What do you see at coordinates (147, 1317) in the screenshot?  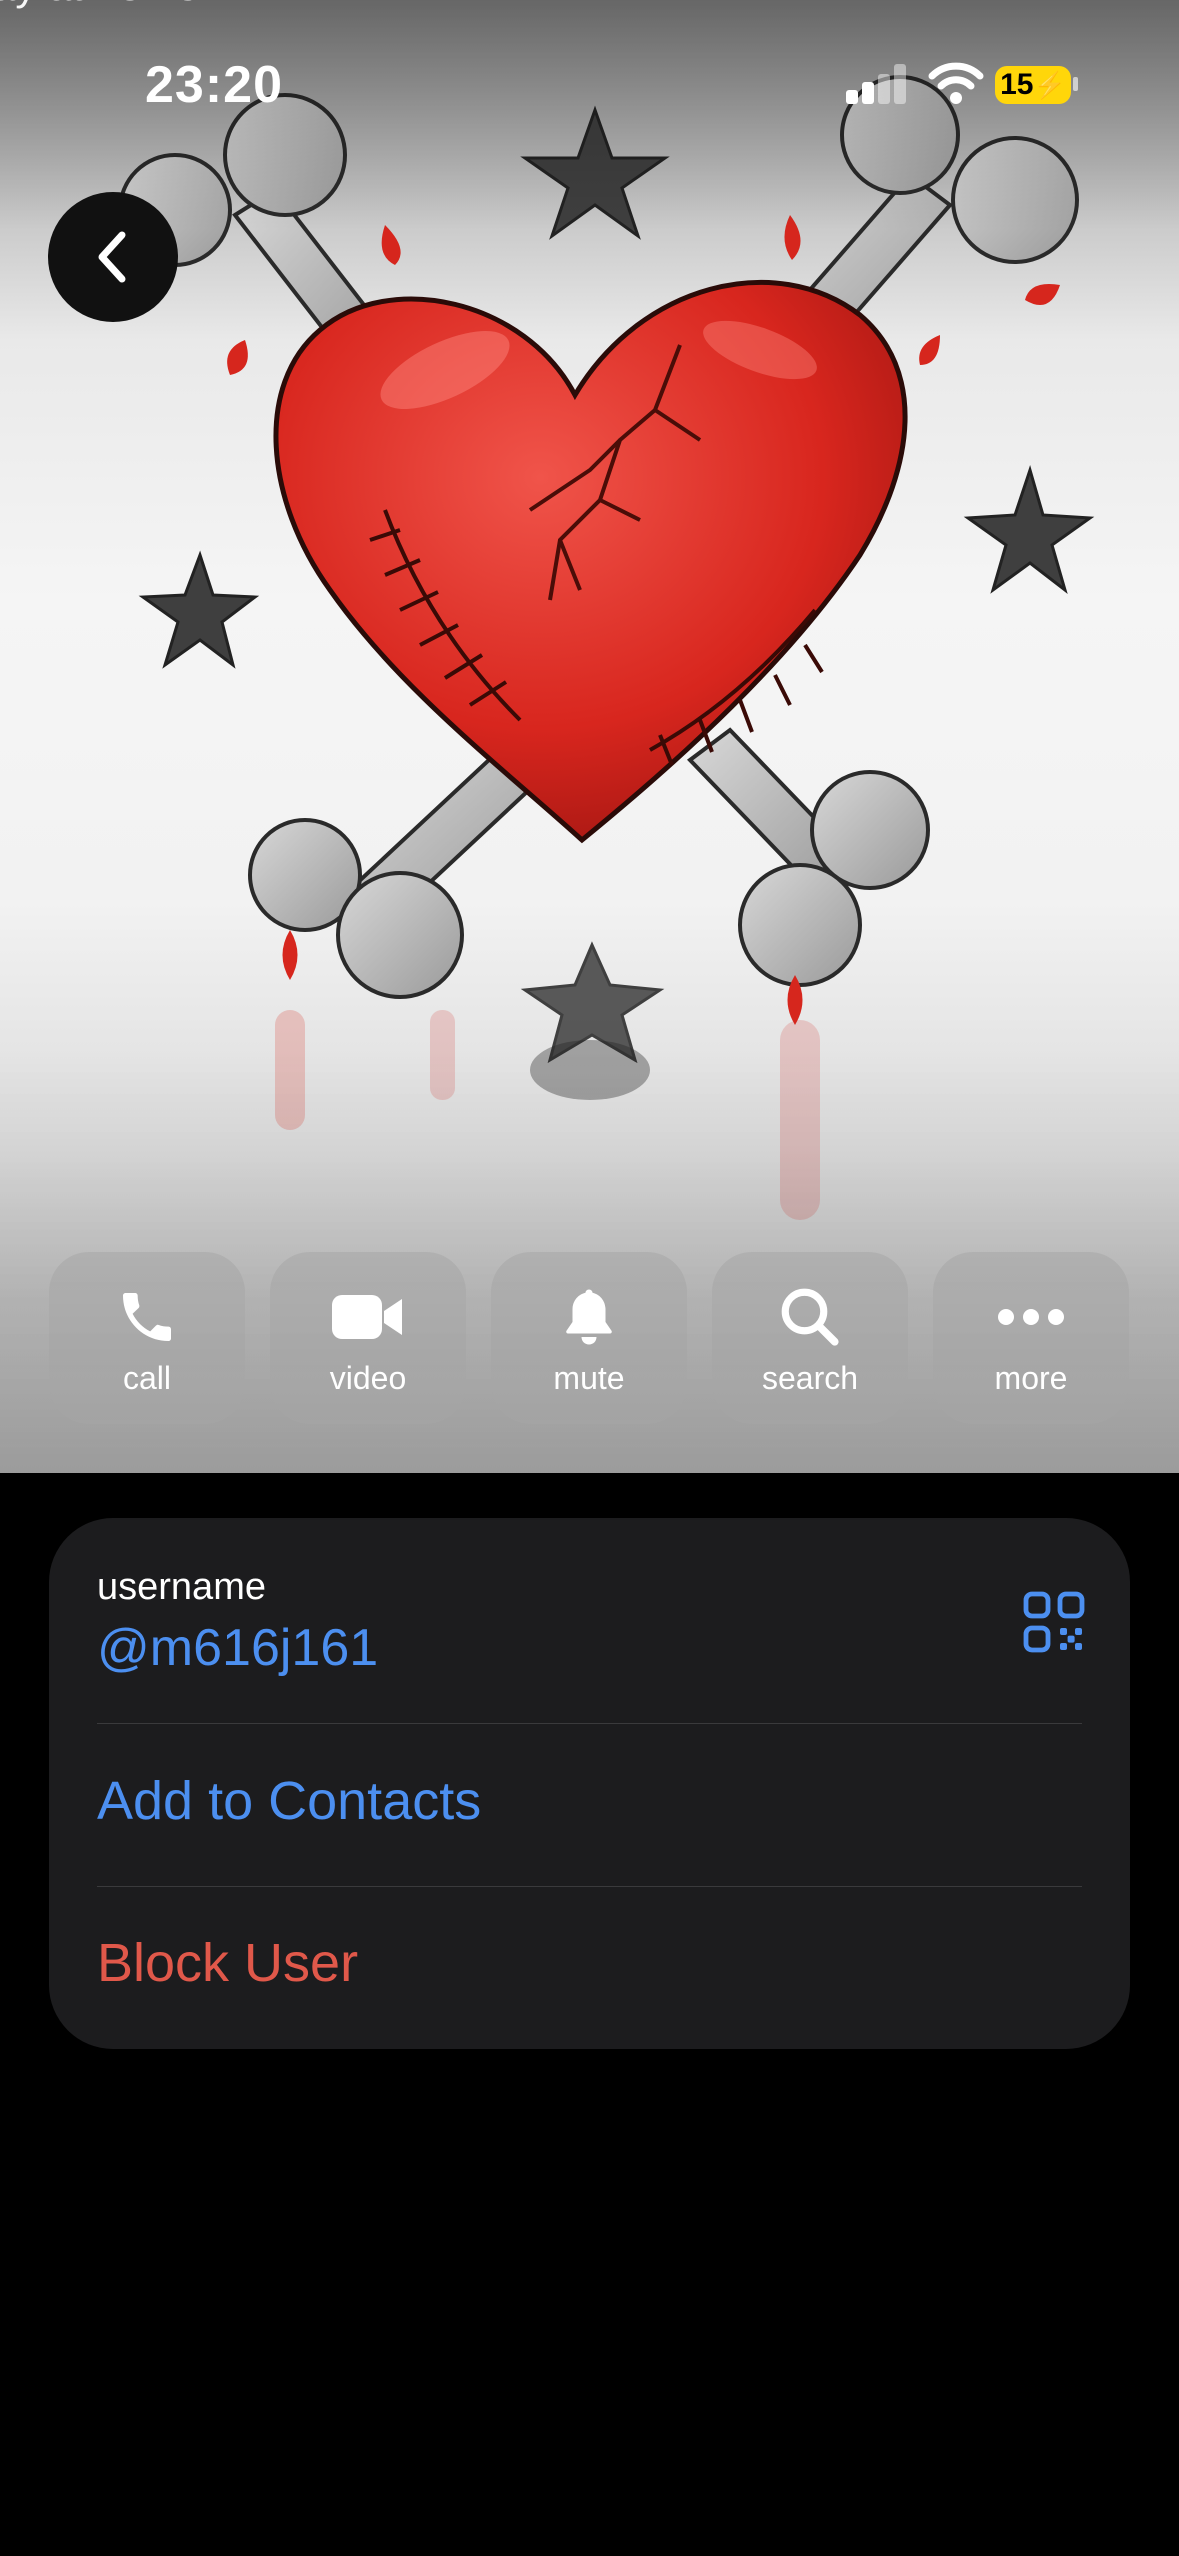 I see `phone-icon` at bounding box center [147, 1317].